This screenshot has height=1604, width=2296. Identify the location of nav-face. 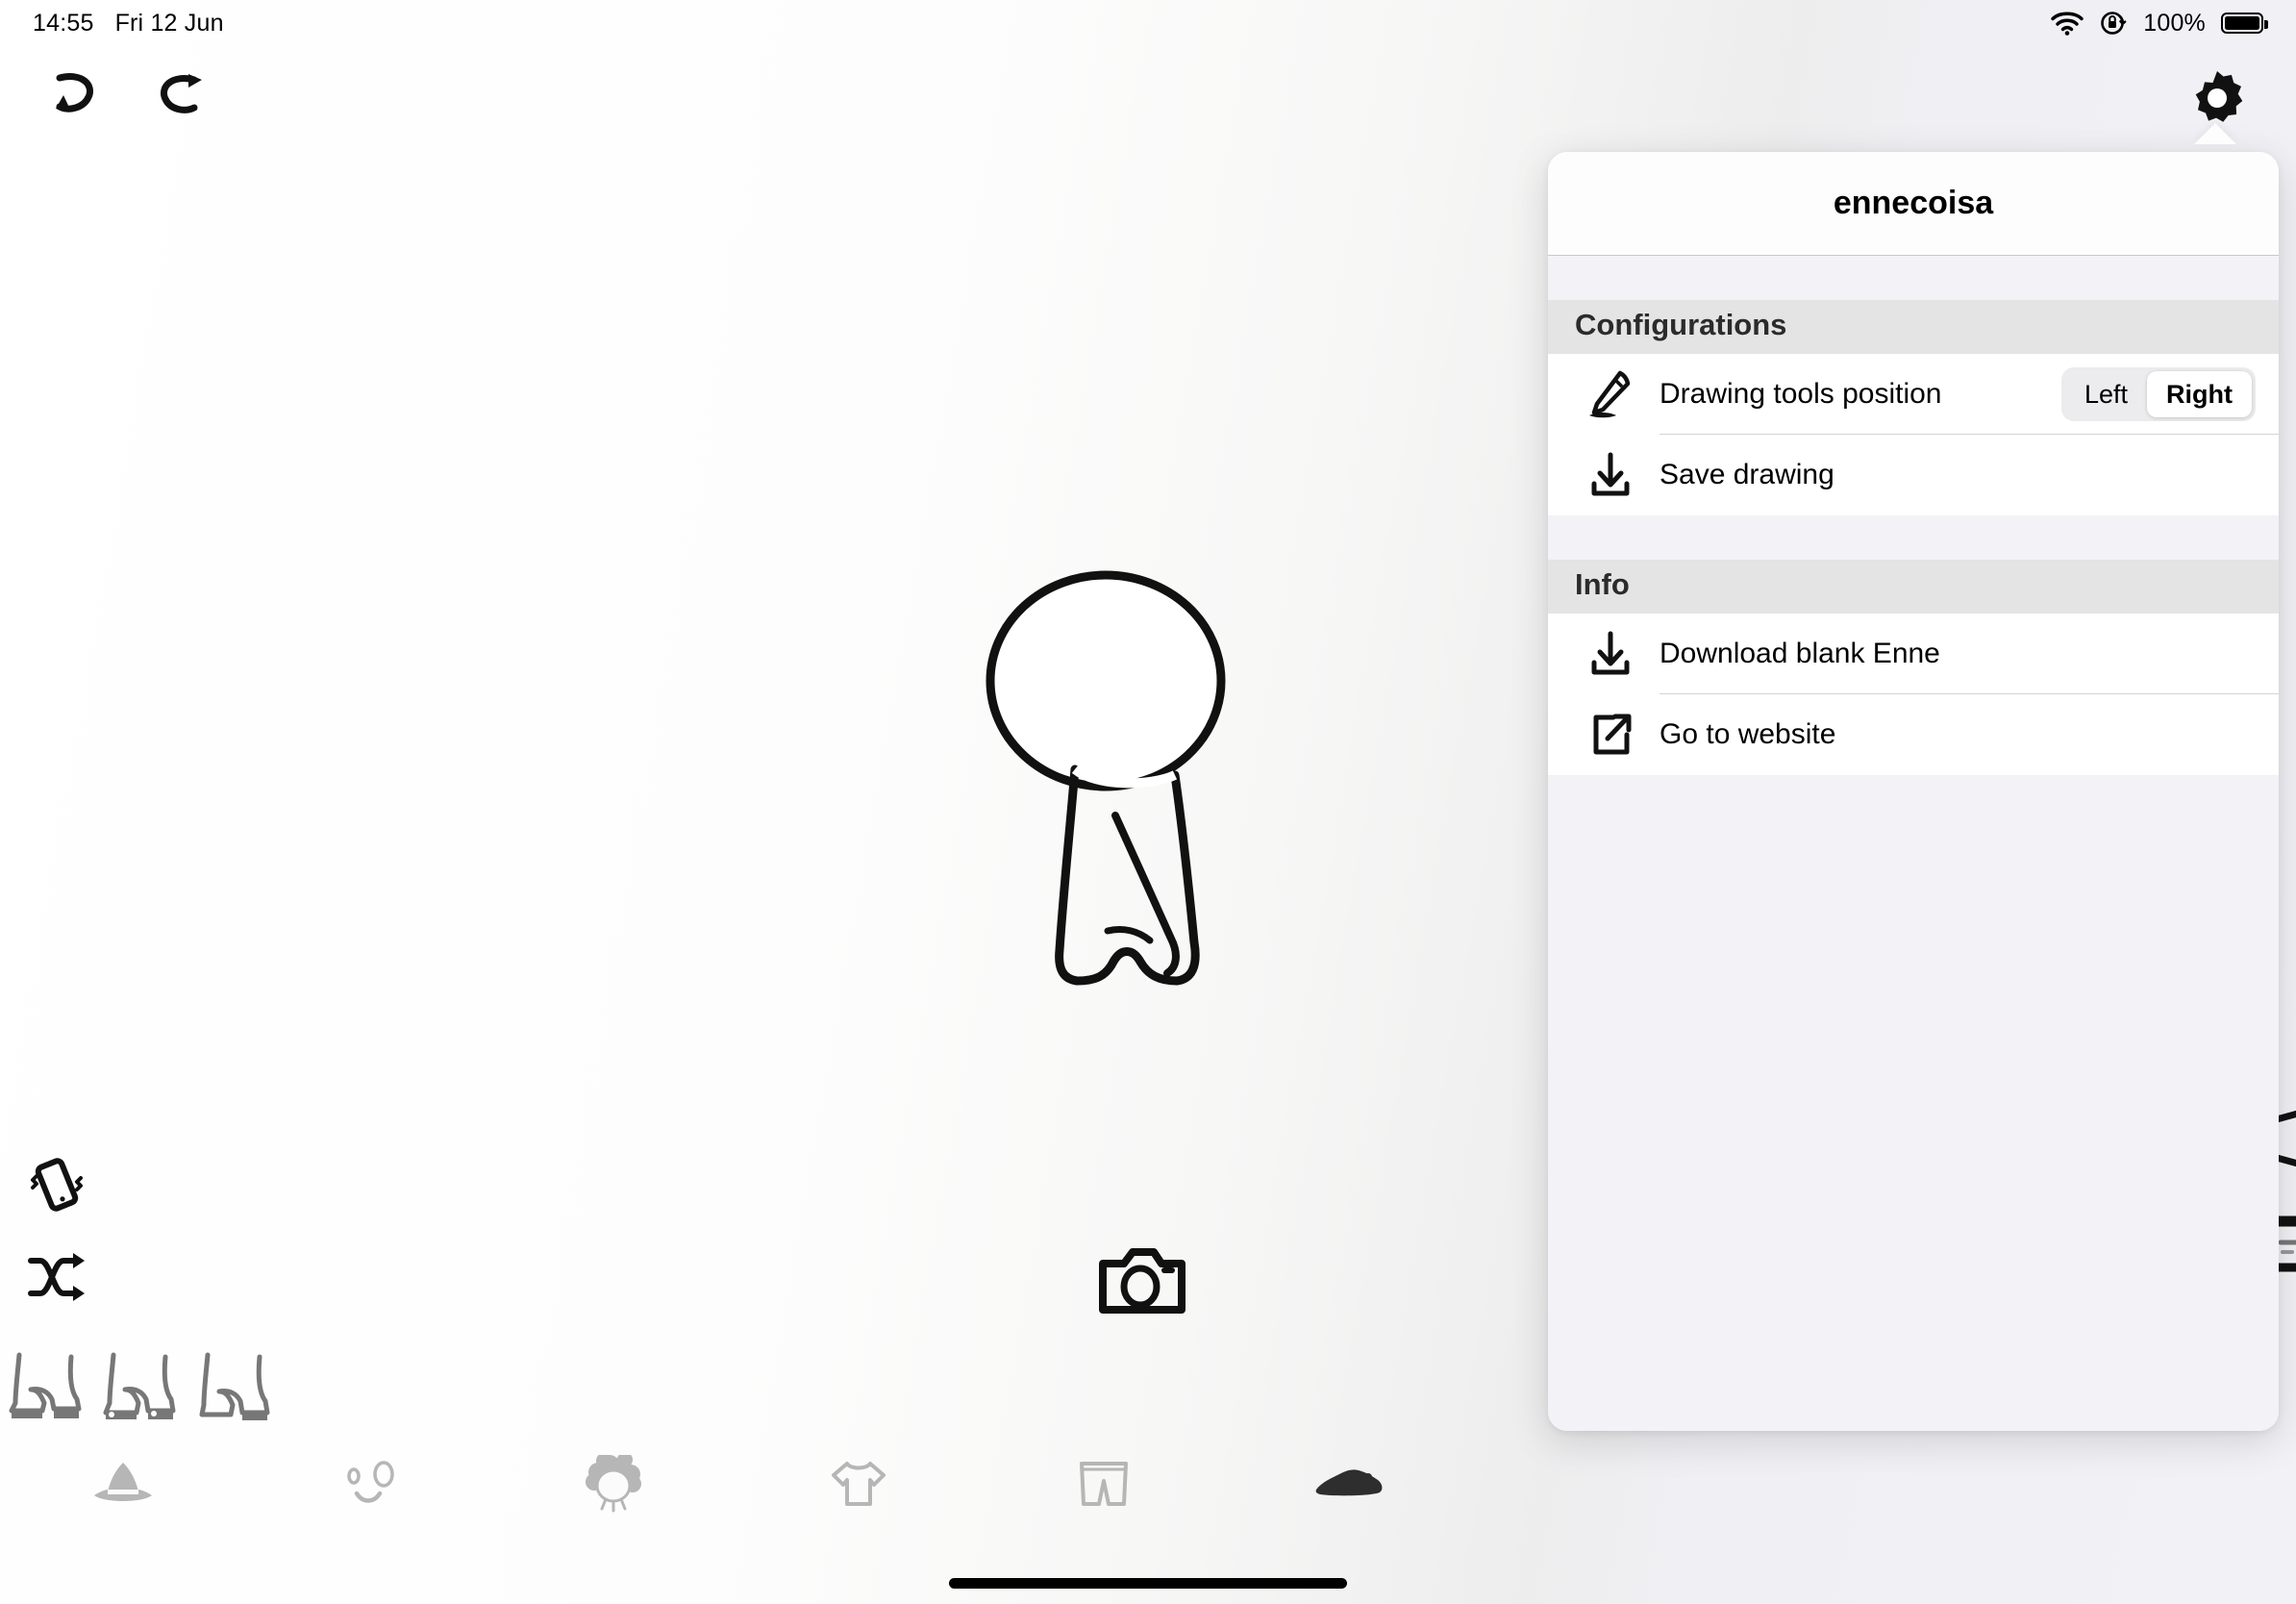
(367, 1484).